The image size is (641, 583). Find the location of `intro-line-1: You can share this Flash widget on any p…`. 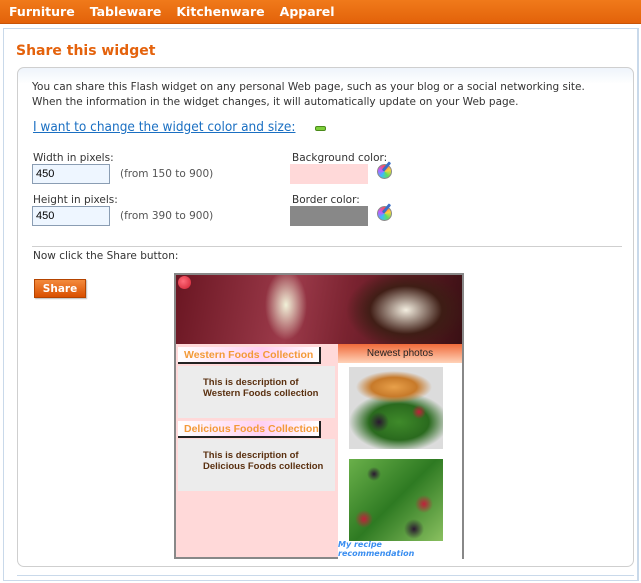

intro-line-1: You can share this Flash widget on any p… is located at coordinates (308, 87).